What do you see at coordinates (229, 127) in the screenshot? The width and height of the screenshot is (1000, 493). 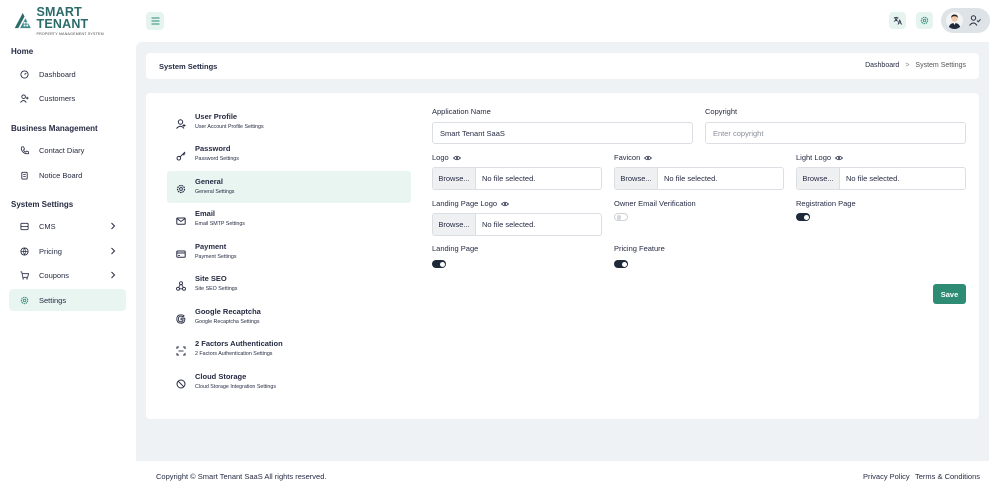 I see `settings-tab-subtitle: User Account Profile Settings` at bounding box center [229, 127].